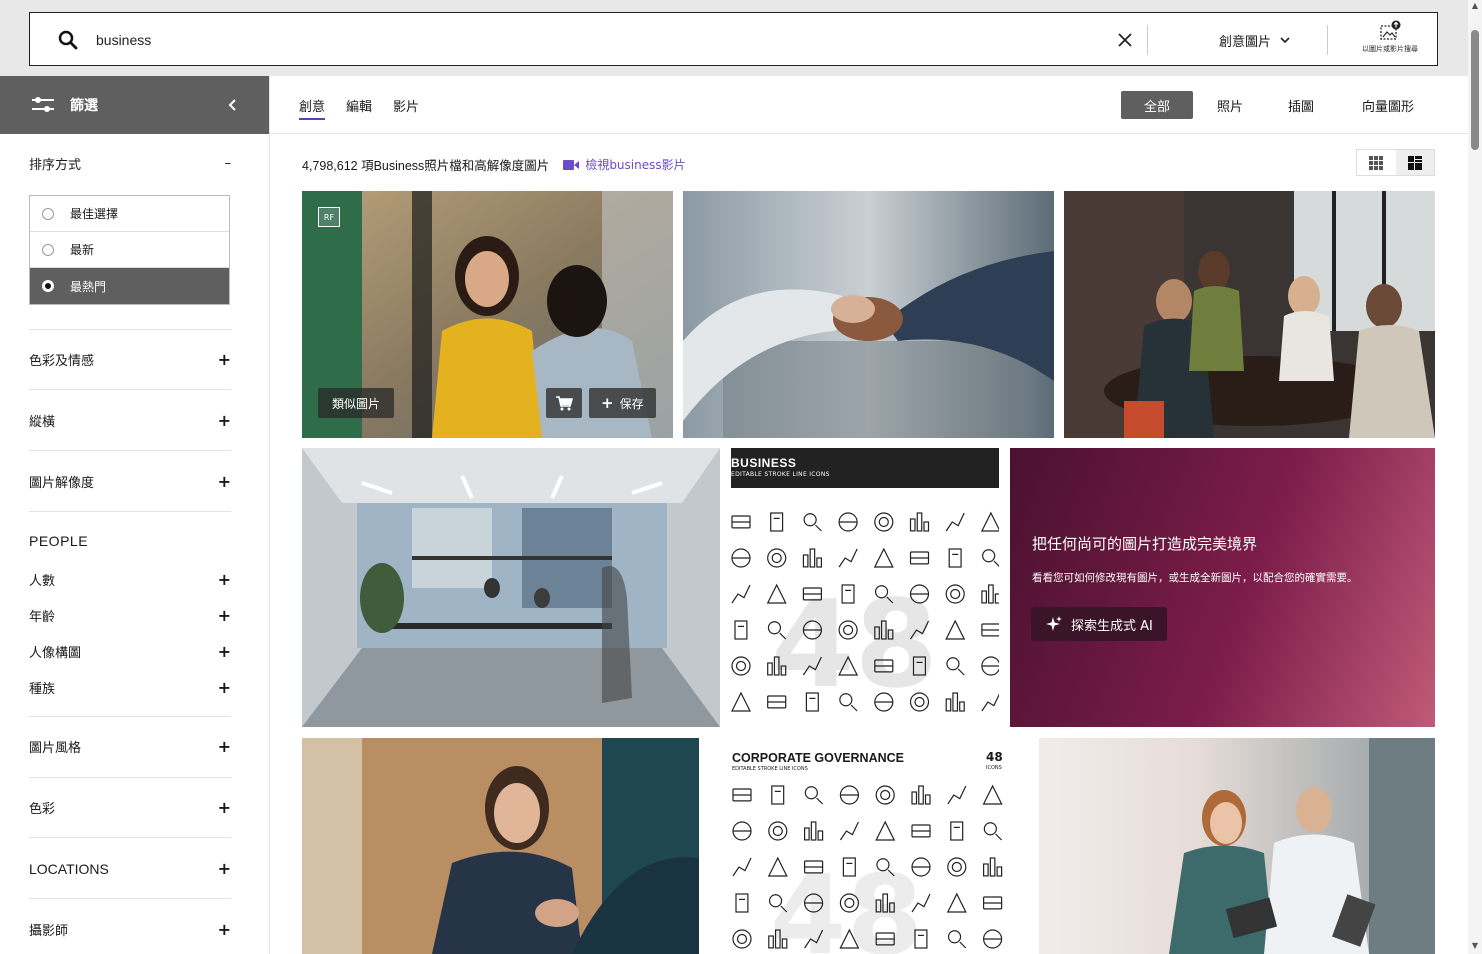 This screenshot has height=954, width=1482. Describe the element at coordinates (48, 286) in the screenshot. I see `radio-selected-icon` at that location.